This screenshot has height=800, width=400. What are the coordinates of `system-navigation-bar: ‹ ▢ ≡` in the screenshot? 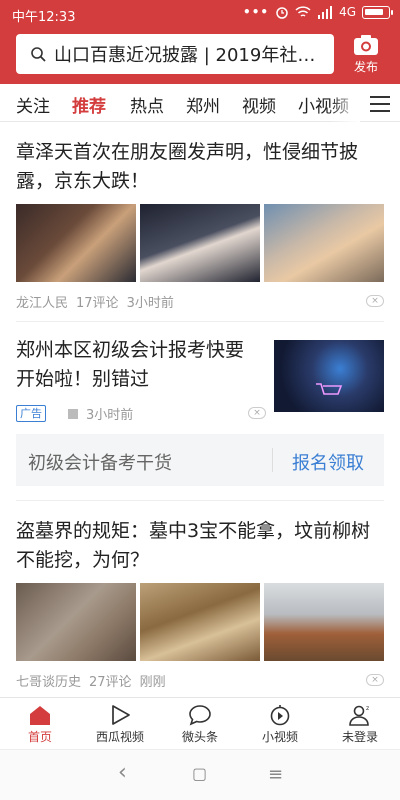 It's located at (200, 774).